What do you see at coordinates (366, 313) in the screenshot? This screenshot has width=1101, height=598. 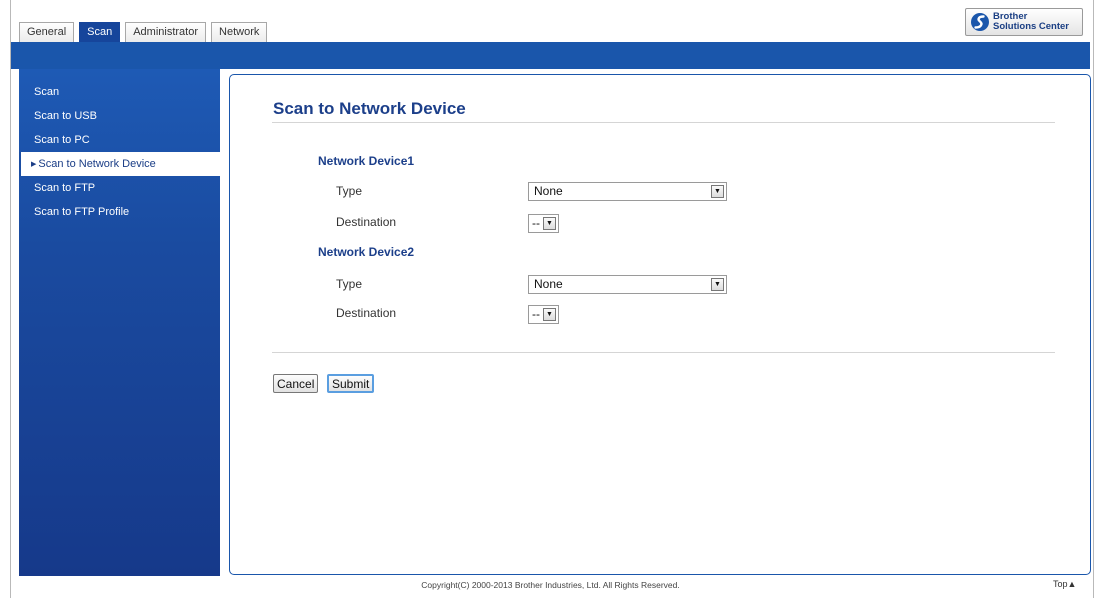 I see `device2-destination-label: Destination` at bounding box center [366, 313].